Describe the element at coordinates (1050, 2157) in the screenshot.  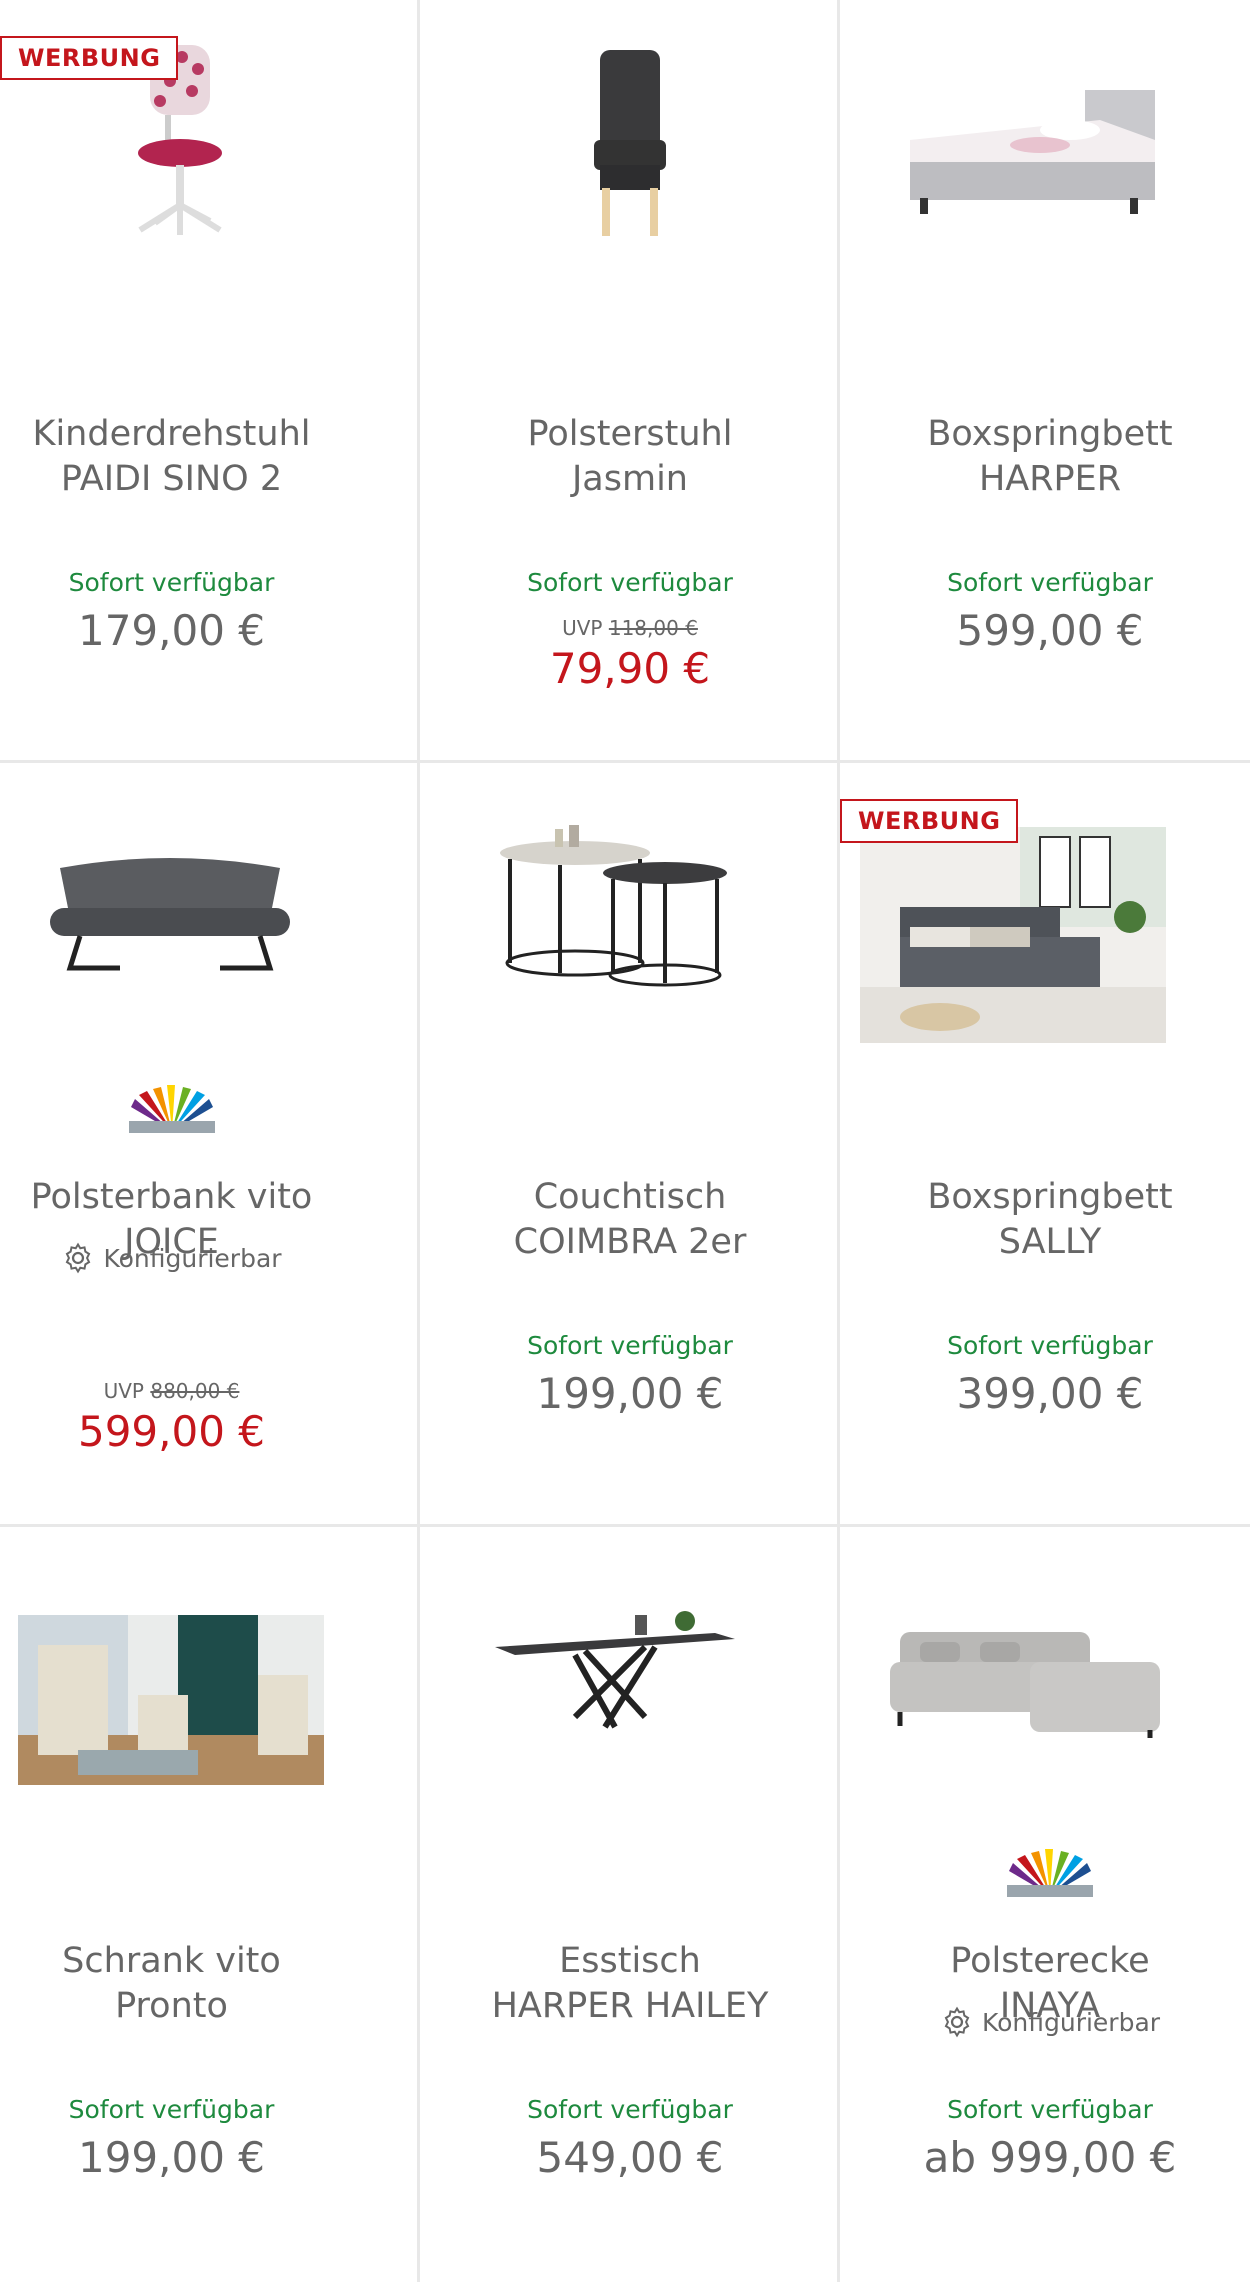
I see `product-price: ab 999,00 €` at that location.